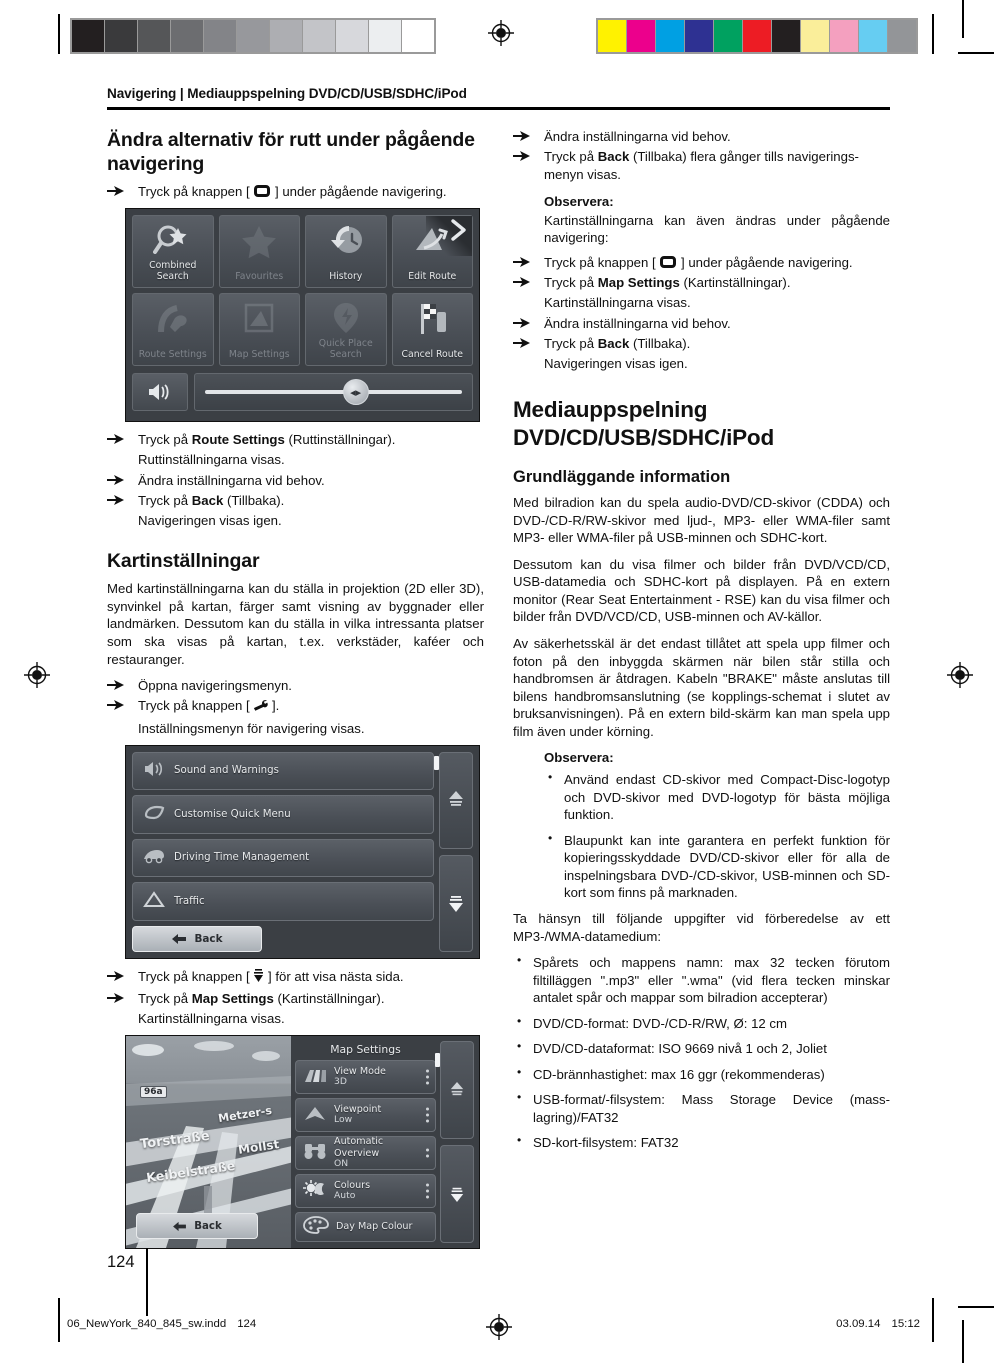  I want to click on tile-quick-place-search: Quick Place Search, so click(346, 330).